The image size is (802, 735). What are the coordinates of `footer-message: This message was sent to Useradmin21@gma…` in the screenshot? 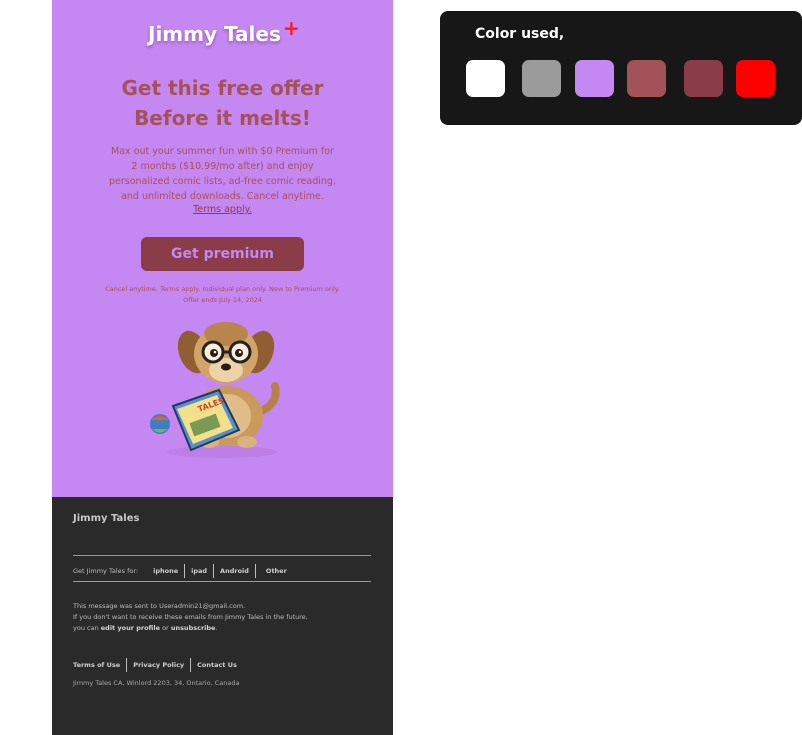 It's located at (190, 617).